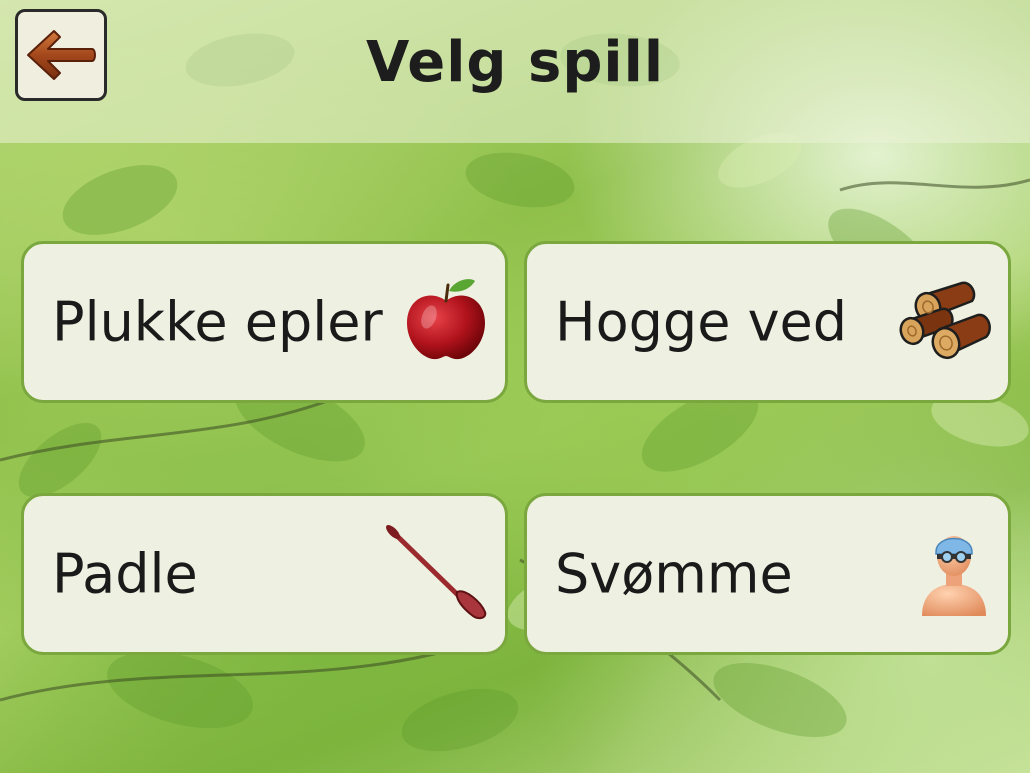  Describe the element at coordinates (954, 574) in the screenshot. I see `swimmer-icon` at that location.